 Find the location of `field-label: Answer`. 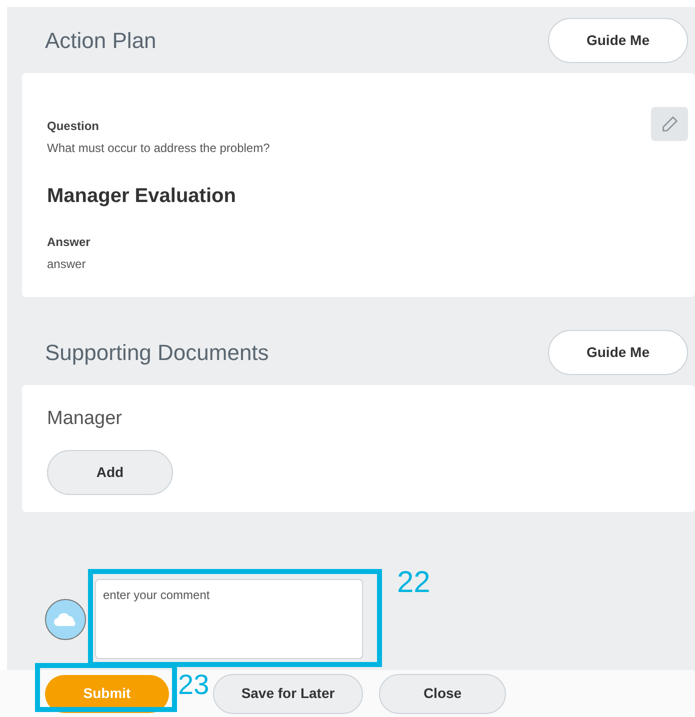

field-label: Answer is located at coordinates (69, 242).